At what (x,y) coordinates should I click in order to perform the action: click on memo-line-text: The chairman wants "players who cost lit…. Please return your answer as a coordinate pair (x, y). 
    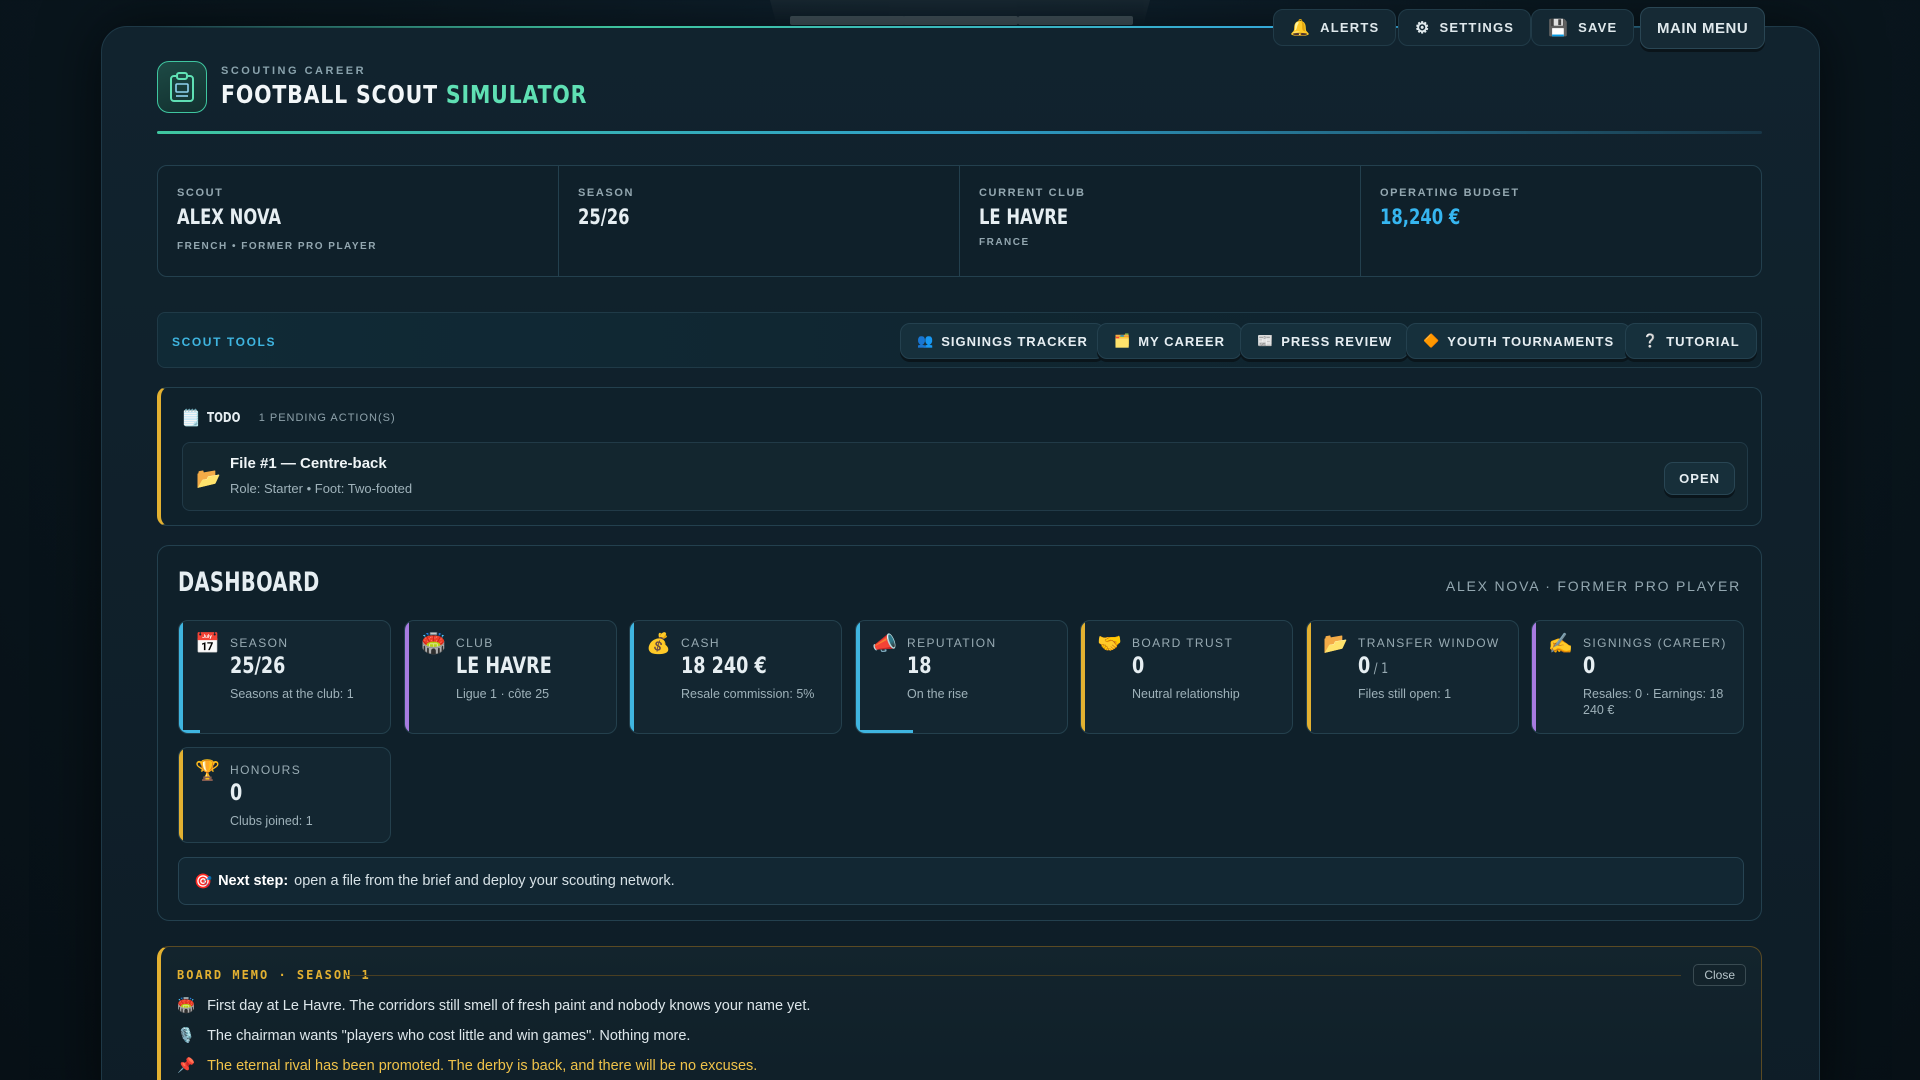
    Looking at the image, I should click on (449, 1035).